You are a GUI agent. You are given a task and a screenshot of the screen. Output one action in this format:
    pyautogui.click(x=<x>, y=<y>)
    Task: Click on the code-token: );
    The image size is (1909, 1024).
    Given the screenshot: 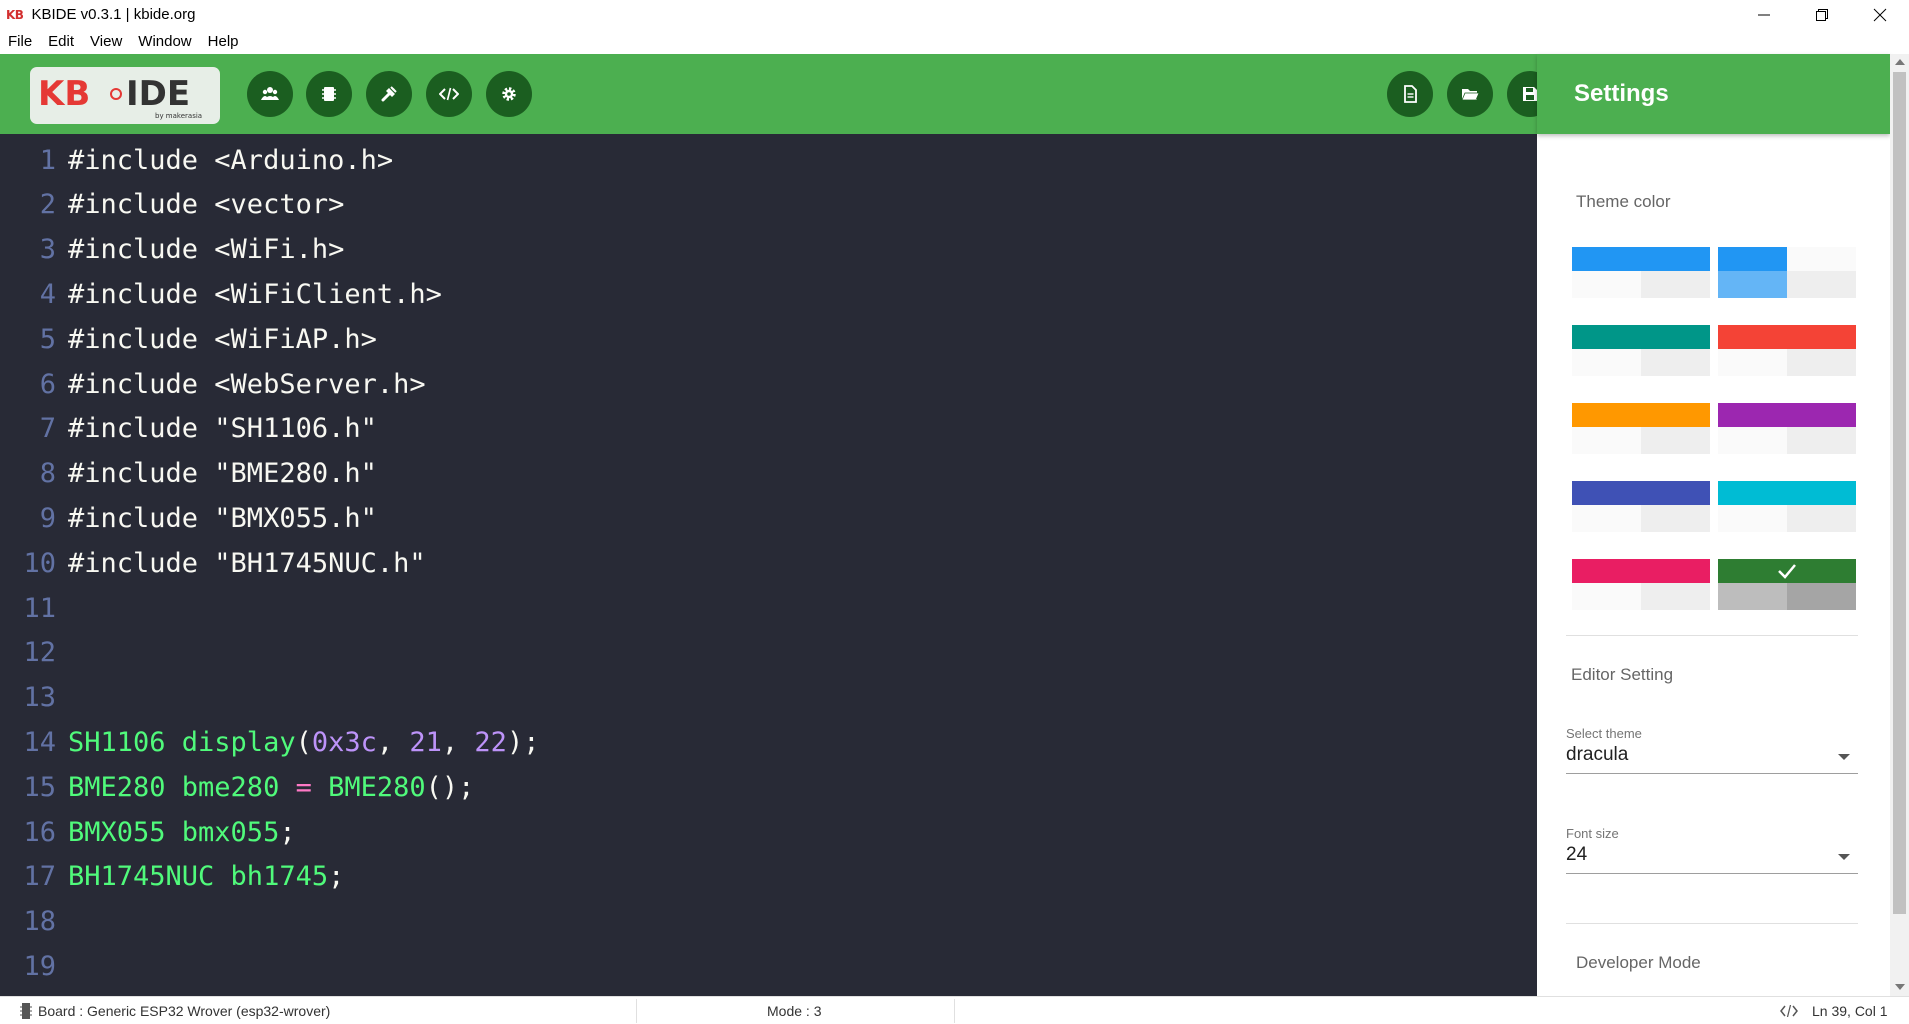 What is the action you would take?
    pyautogui.click(x=523, y=742)
    